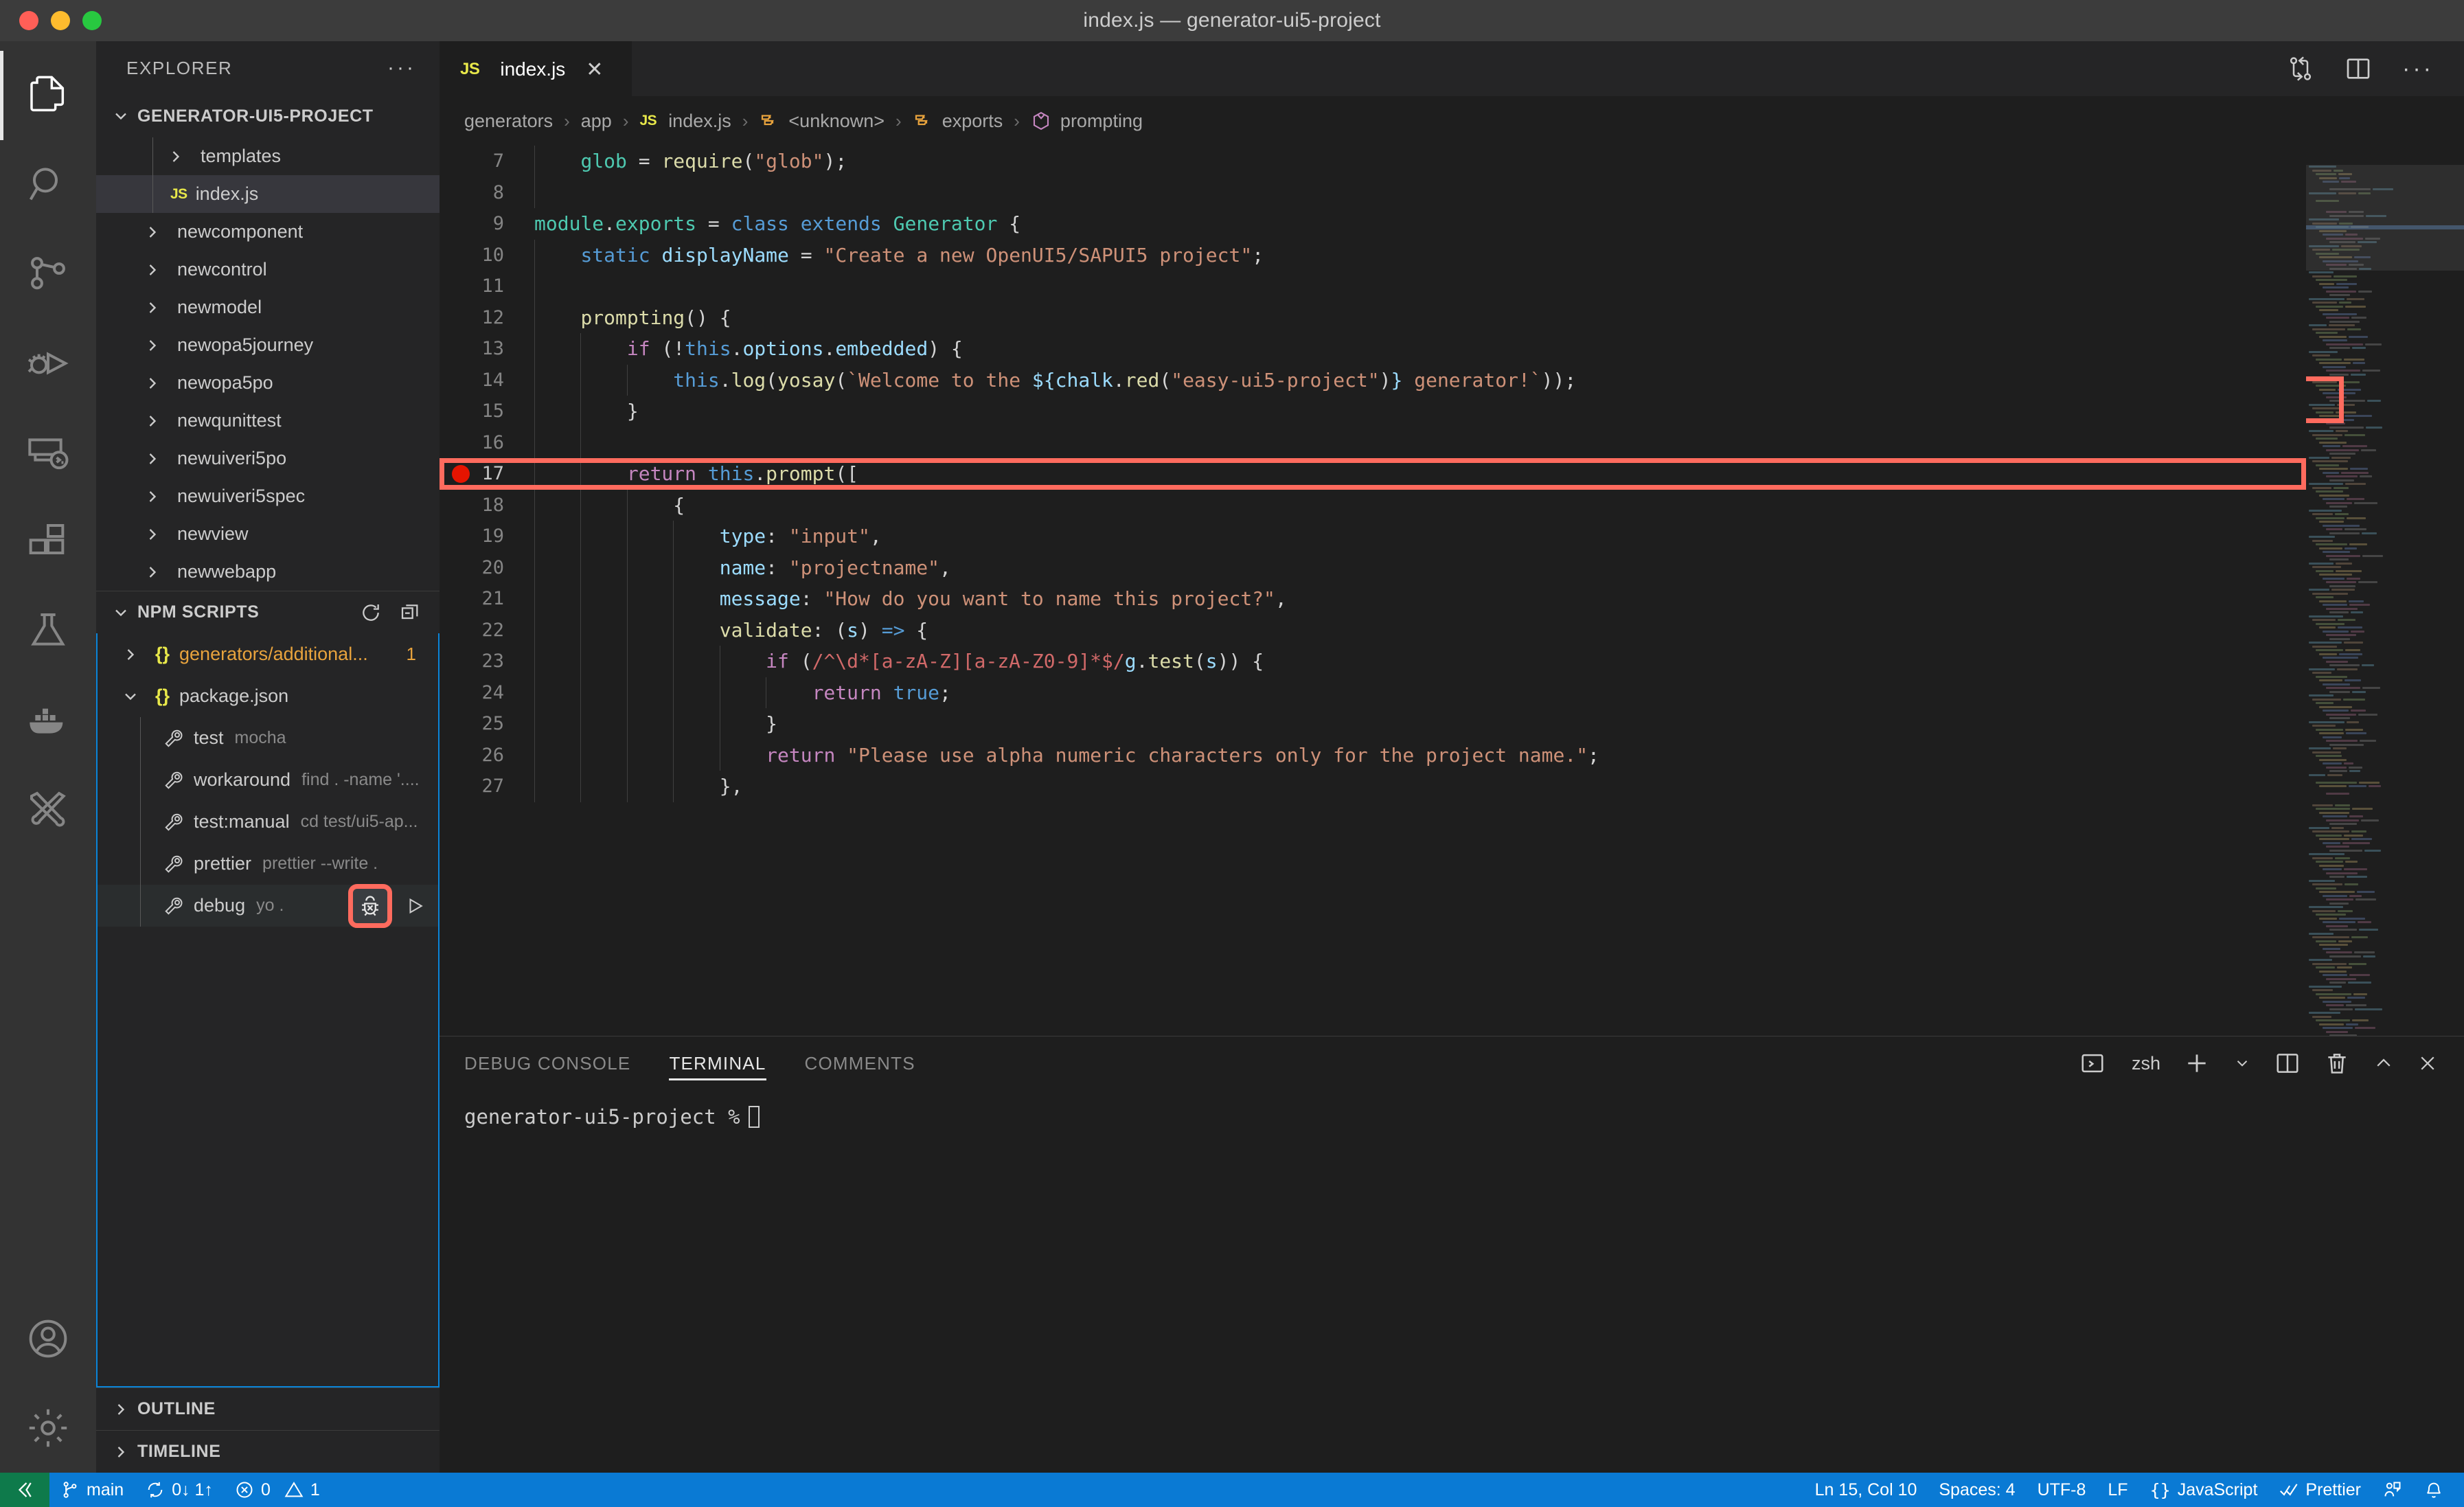 The width and height of the screenshot is (2464, 1507). What do you see at coordinates (401, 68) in the screenshot?
I see `sidebar-more-actions-icon: ···` at bounding box center [401, 68].